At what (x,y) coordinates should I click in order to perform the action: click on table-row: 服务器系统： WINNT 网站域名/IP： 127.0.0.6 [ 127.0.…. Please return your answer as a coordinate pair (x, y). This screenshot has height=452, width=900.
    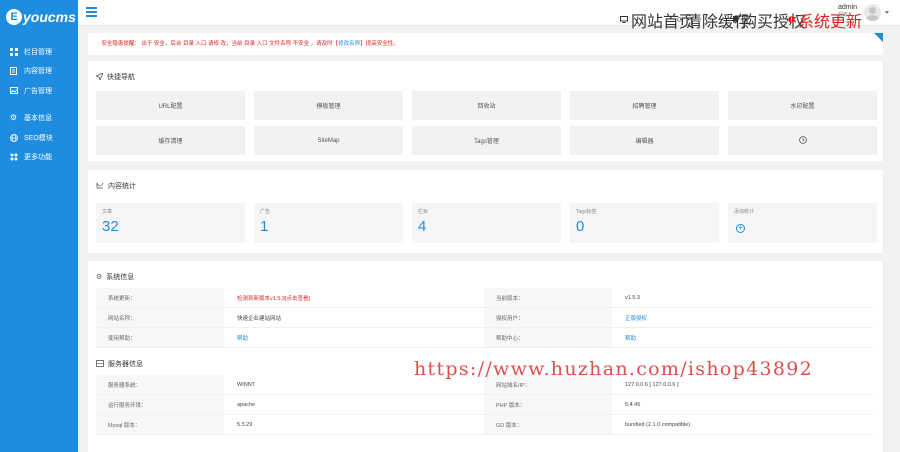
    Looking at the image, I should click on (484, 385).